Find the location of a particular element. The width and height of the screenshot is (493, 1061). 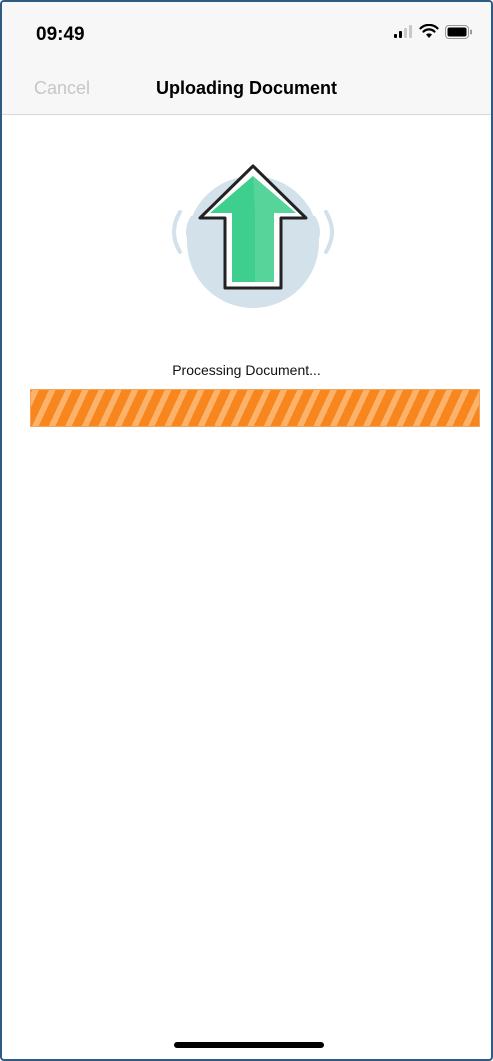

battery-icon is located at coordinates (458, 31).